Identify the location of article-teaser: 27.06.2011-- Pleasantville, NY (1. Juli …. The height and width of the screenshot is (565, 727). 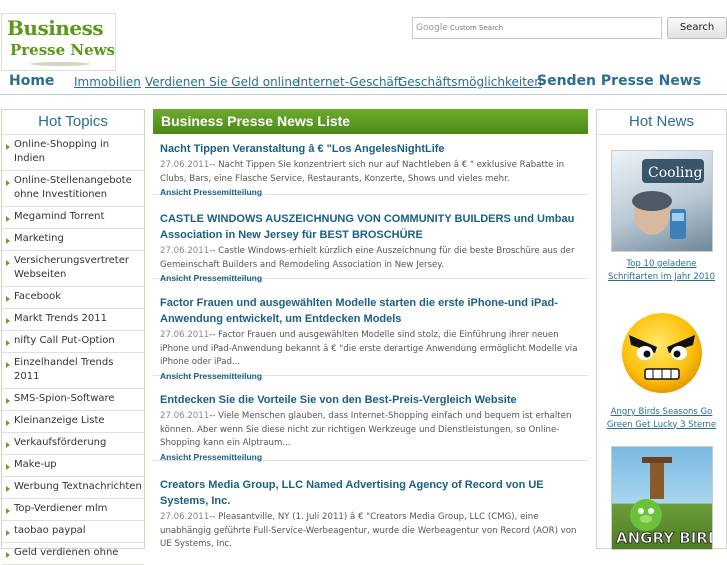
(370, 531).